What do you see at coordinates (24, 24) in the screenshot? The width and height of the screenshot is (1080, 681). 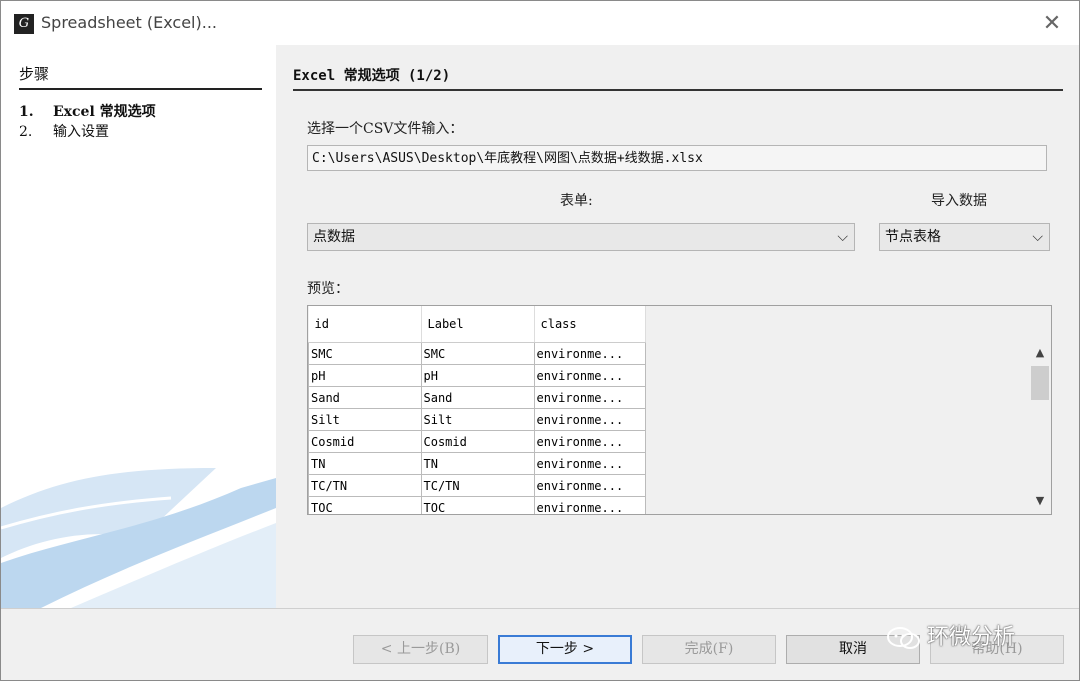 I see `app-logo-icon: G` at bounding box center [24, 24].